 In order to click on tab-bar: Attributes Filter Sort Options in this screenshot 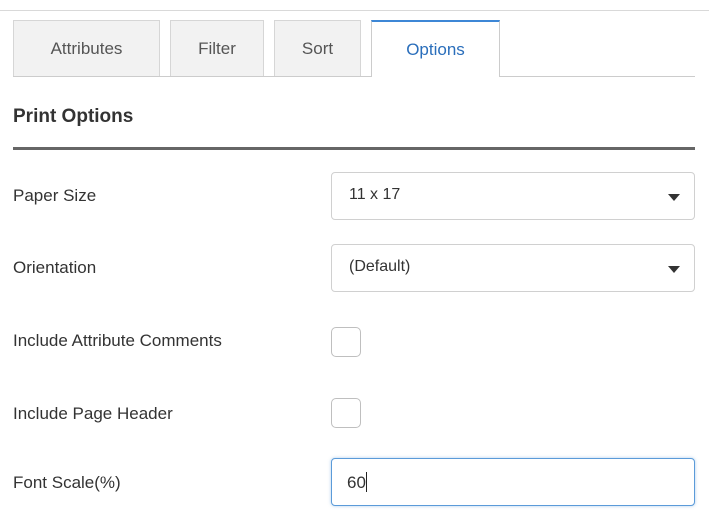, I will do `click(354, 48)`.